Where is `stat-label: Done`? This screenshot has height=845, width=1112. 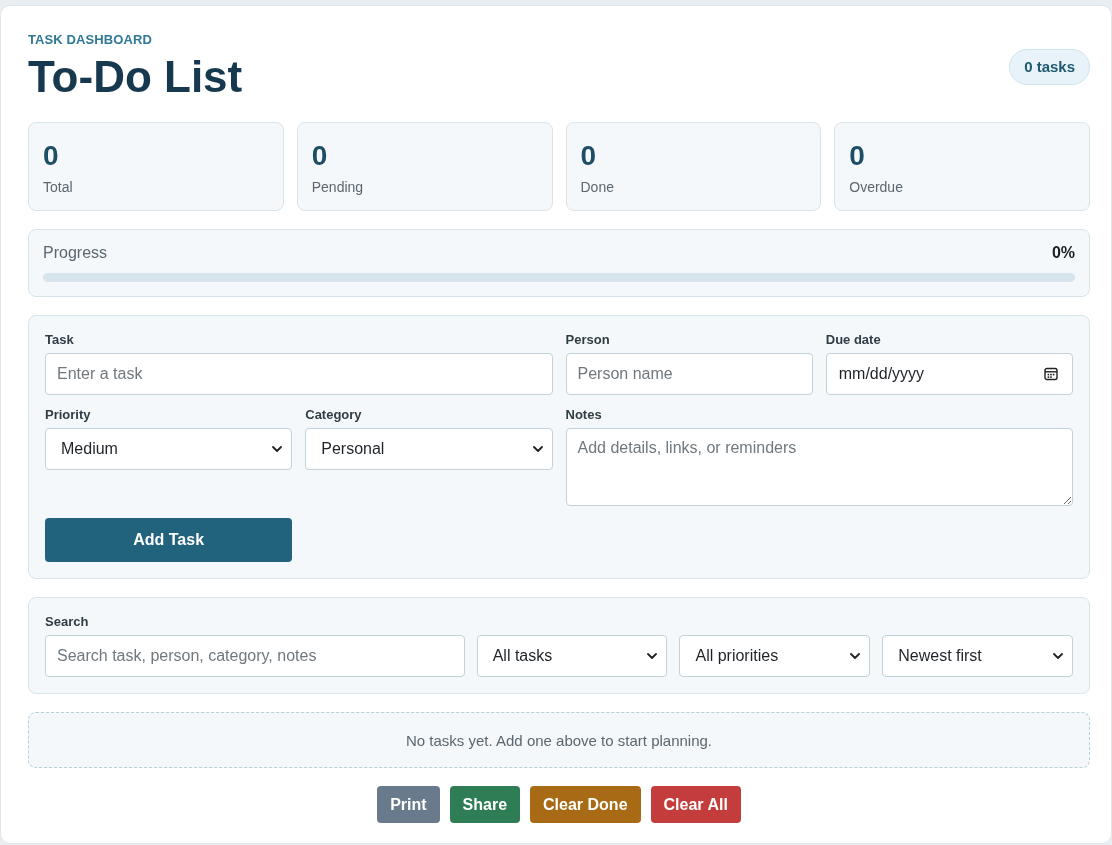
stat-label: Done is located at coordinates (597, 187).